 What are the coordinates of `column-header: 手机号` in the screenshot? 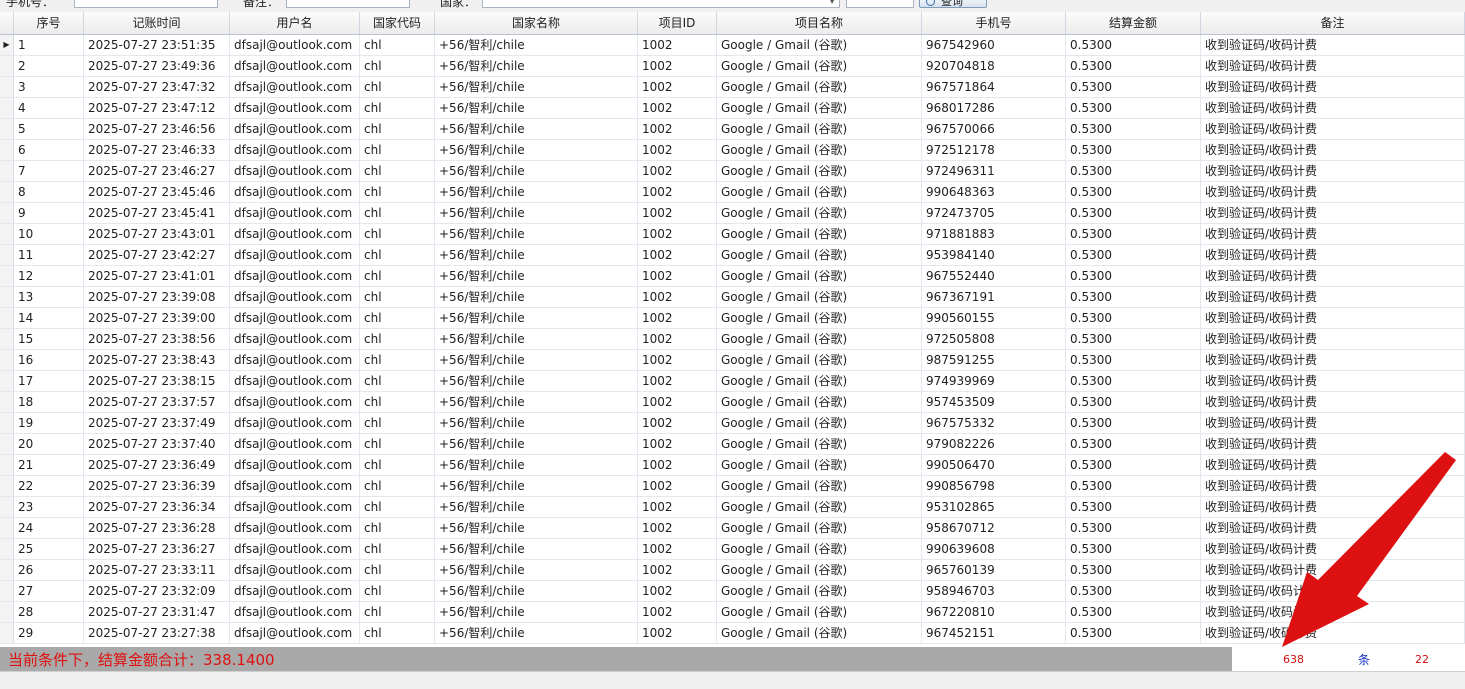 It's located at (994, 23).